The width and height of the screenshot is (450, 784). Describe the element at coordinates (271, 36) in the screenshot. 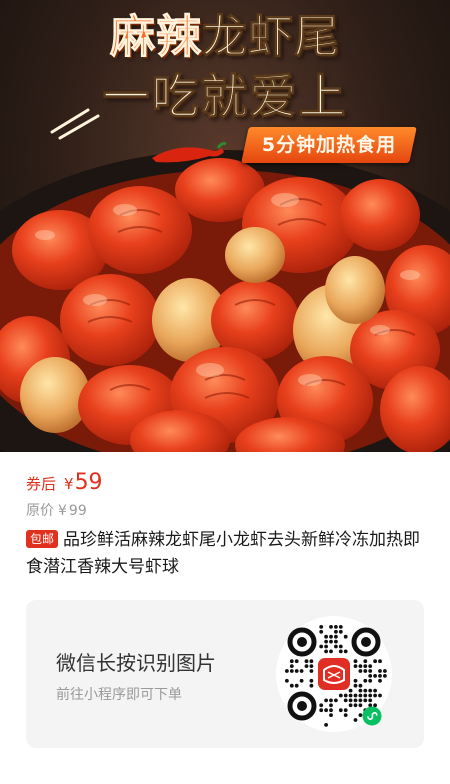

I see `hero-title-name: 龙虾尾` at that location.